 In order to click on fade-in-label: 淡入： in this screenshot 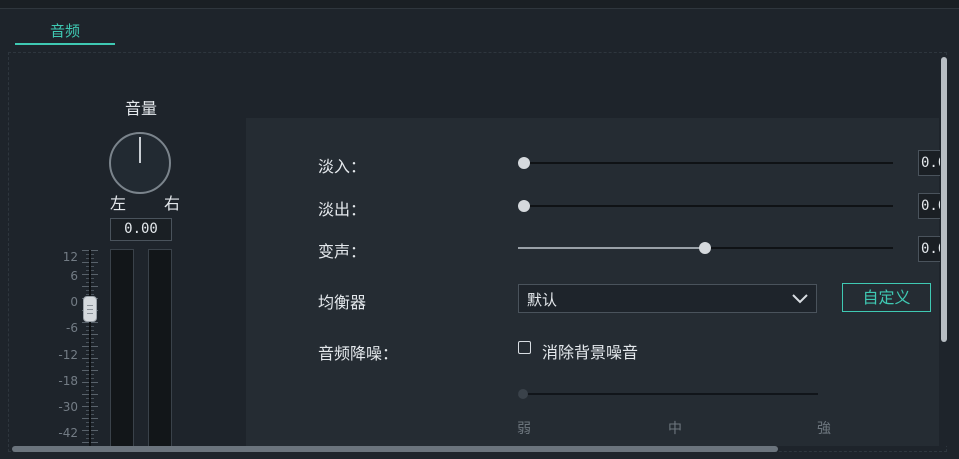, I will do `click(342, 166)`.